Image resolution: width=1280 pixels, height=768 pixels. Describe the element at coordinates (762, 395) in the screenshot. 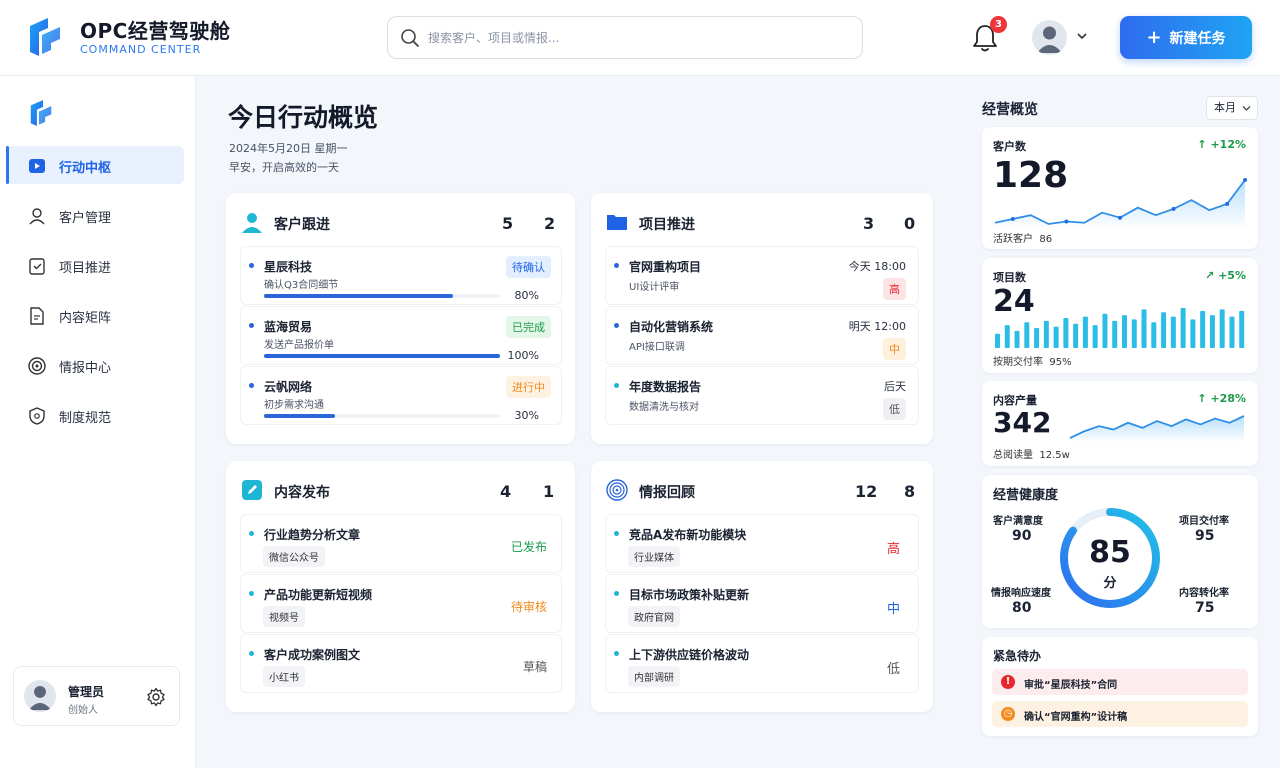

I see `list-item: 年度数据报告 数据清洗与核对 后天 低` at that location.